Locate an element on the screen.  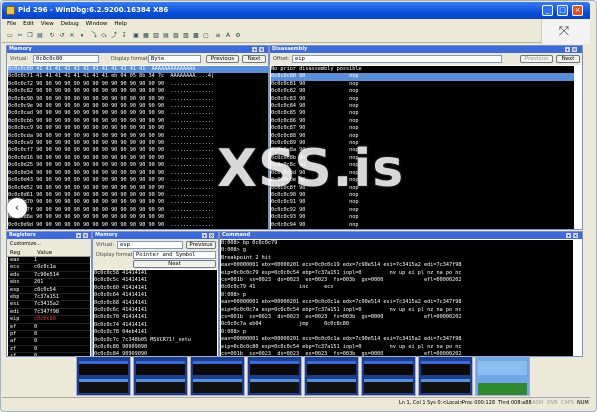
register-row: ecx c0c0c1a is located at coordinates (49, 268).